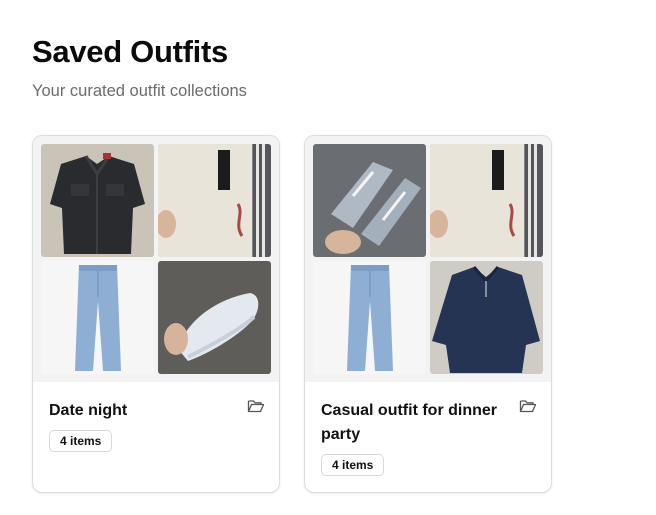 The width and height of the screenshot is (656, 515). Describe the element at coordinates (369, 200) in the screenshot. I see `grey-sneakers-photo` at that location.